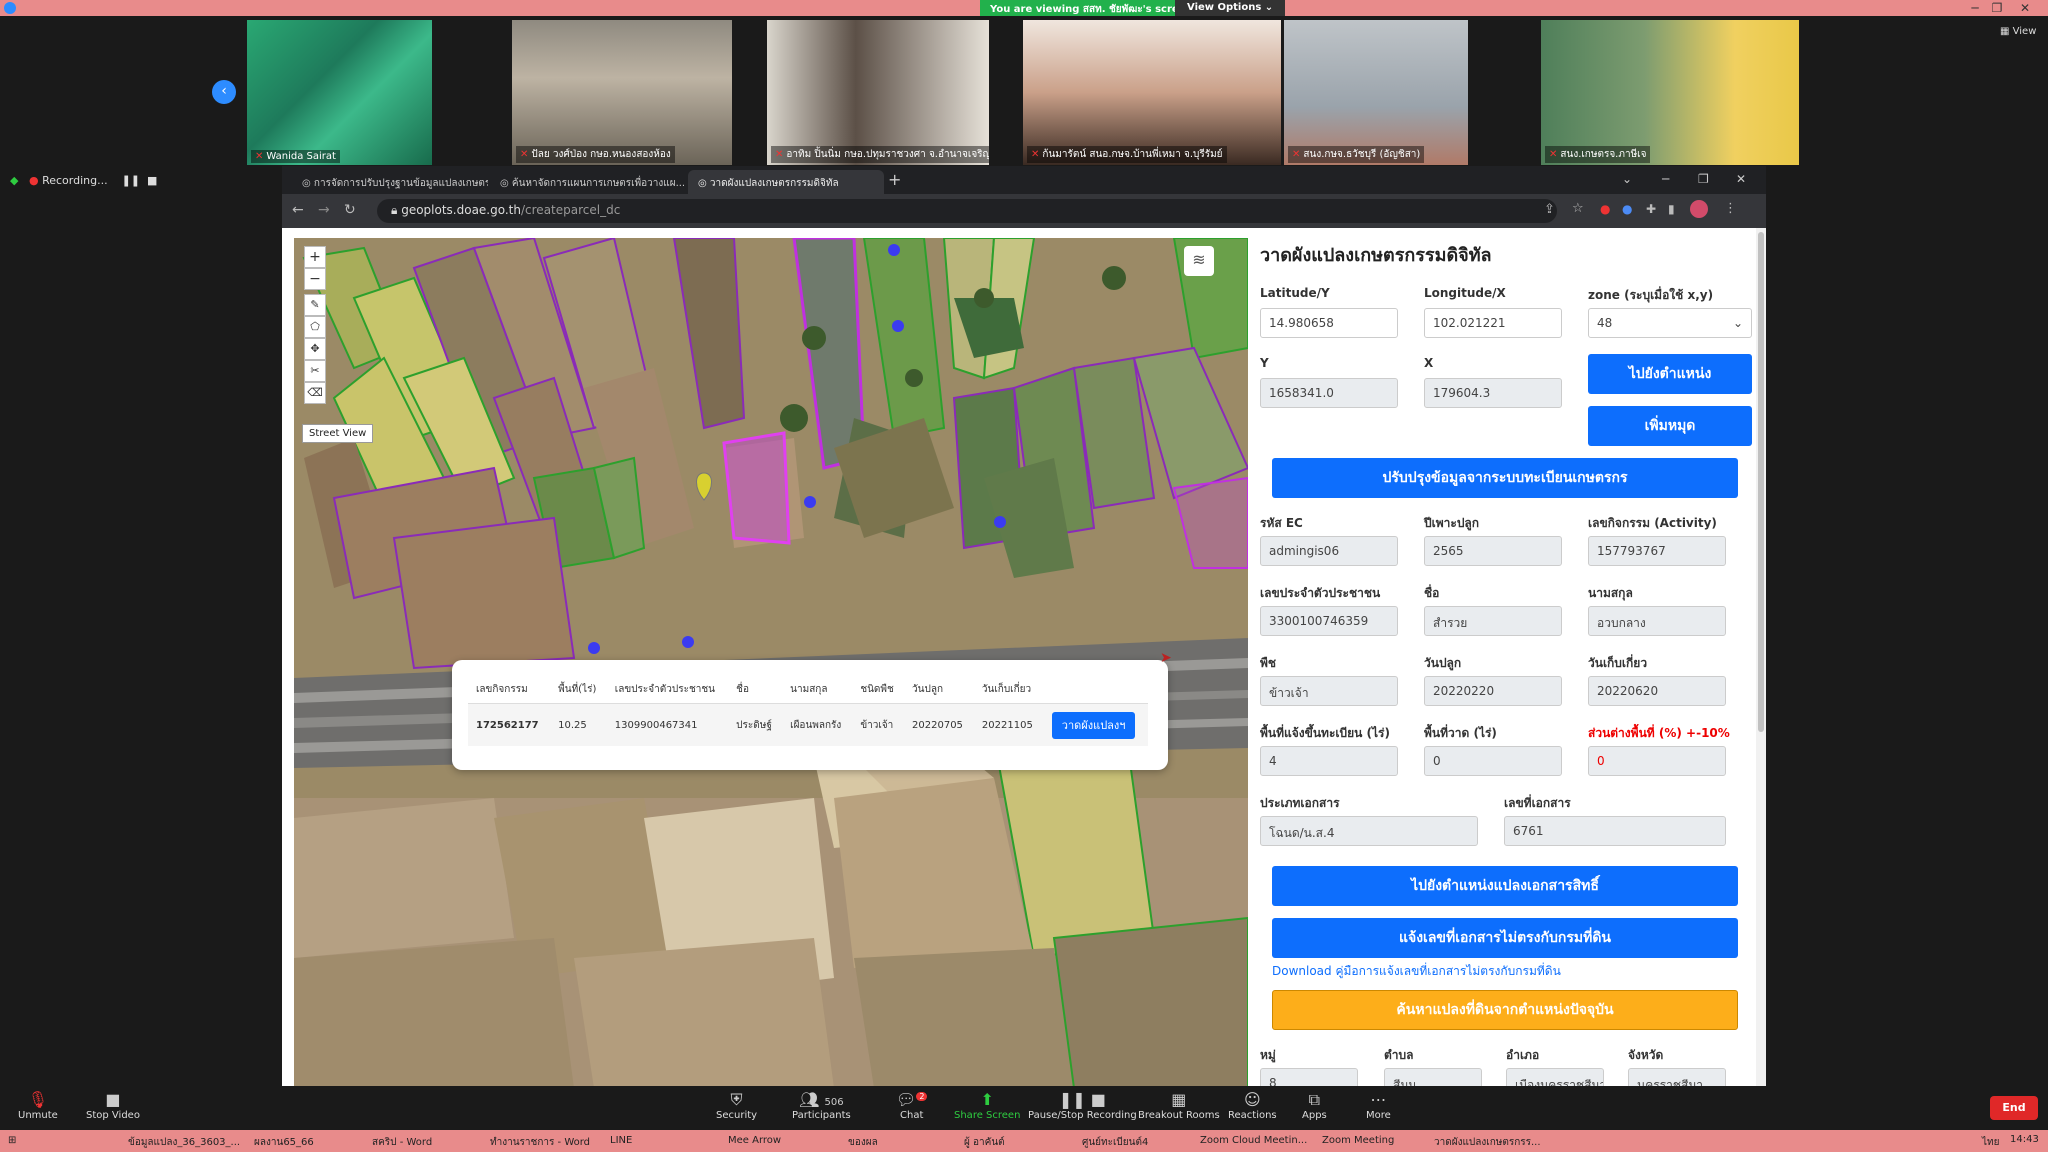  Describe the element at coordinates (1657, 551) in the screenshot. I see `activity-input: 157793767` at that location.